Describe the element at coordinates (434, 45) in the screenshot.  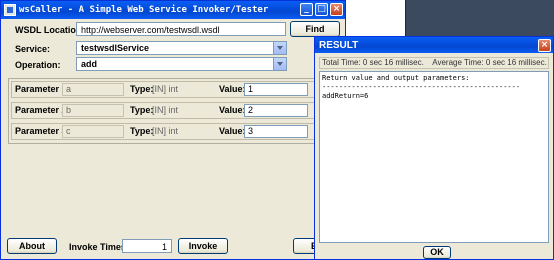
I see `result-titlebar: RESULT ×` at that location.